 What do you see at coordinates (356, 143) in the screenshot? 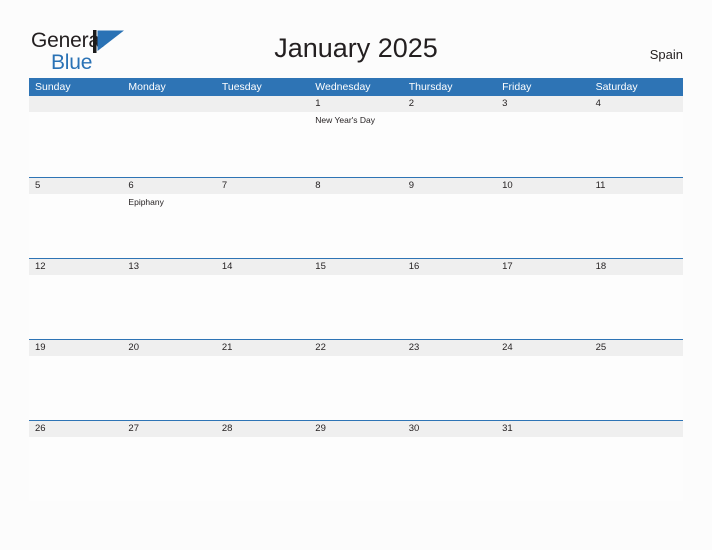
I see `week-event-strip: New Year's Day` at bounding box center [356, 143].